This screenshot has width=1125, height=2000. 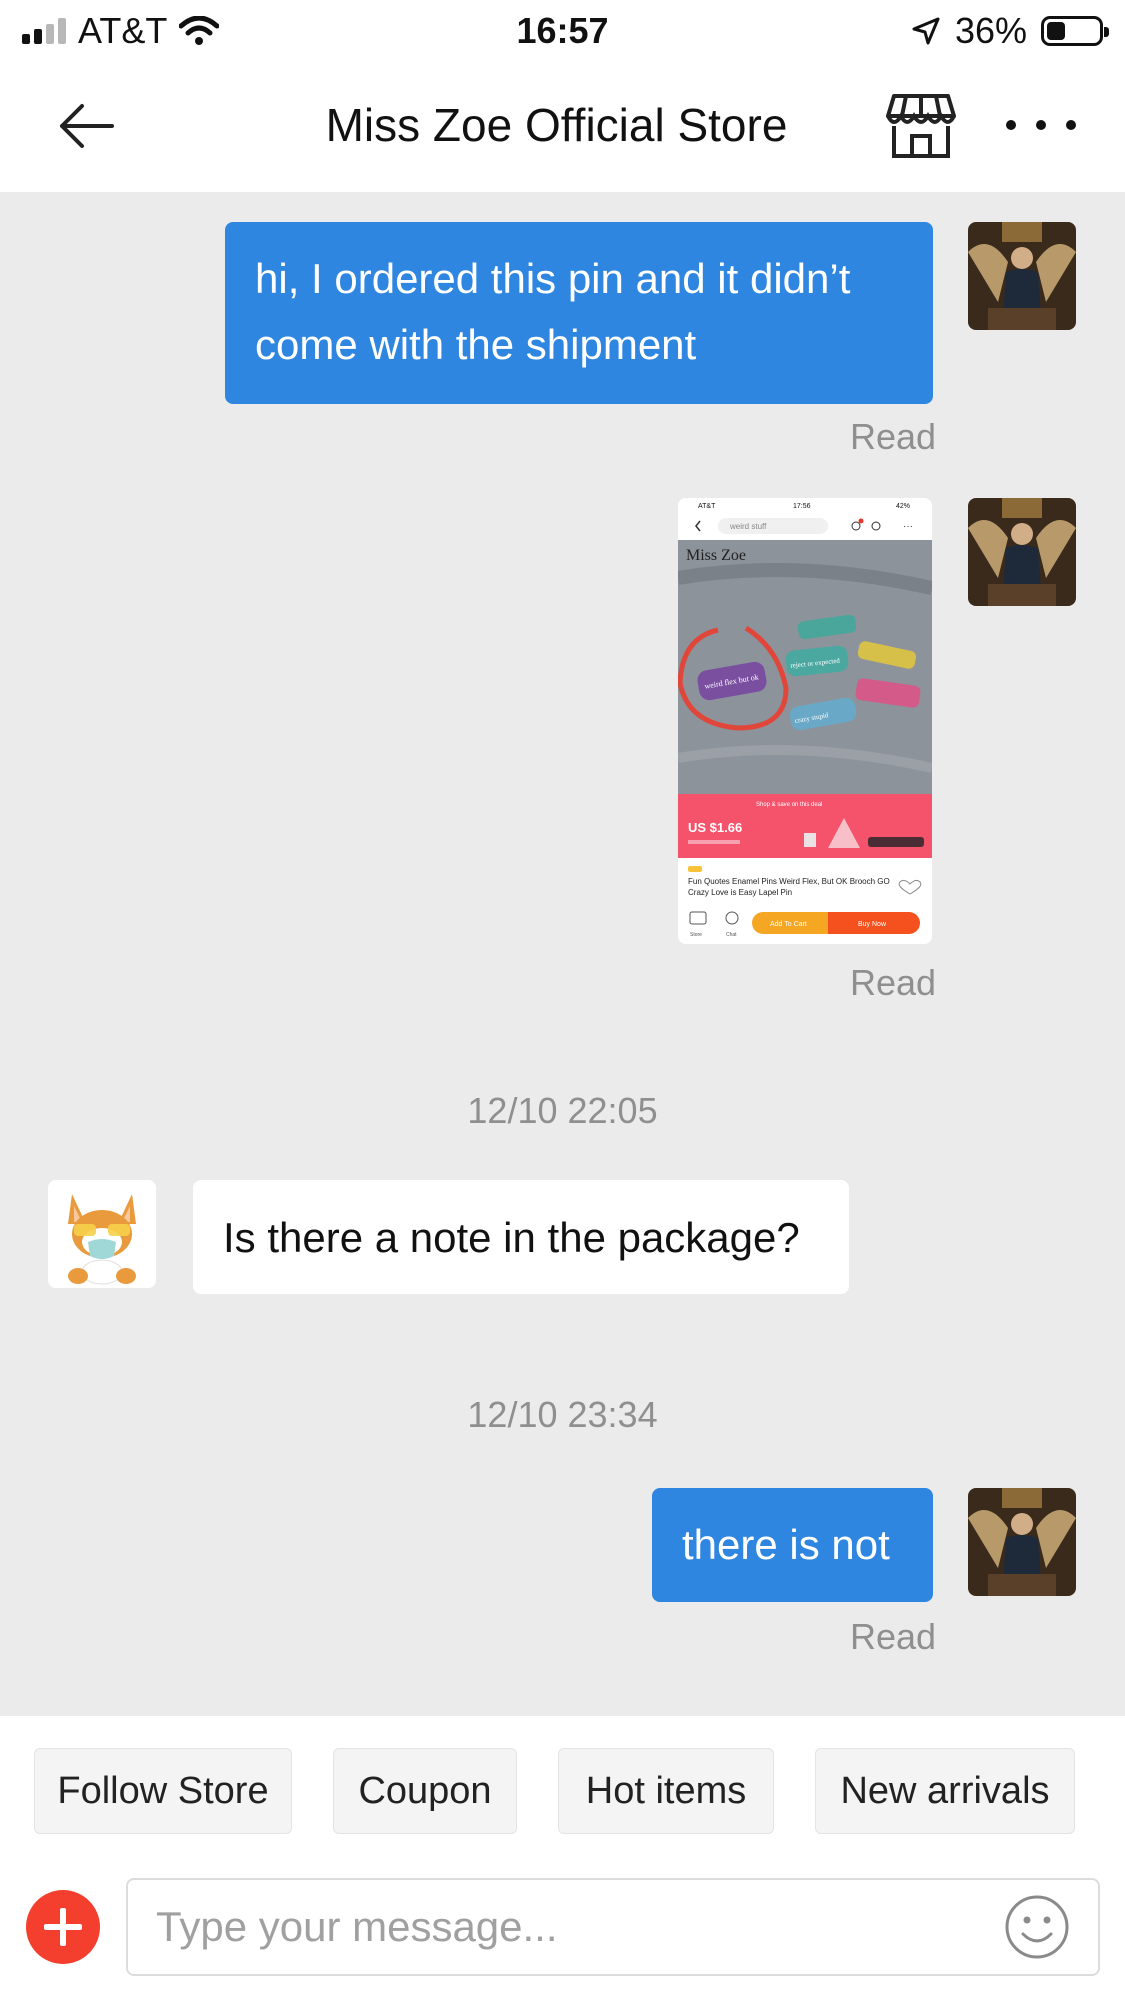 I want to click on add-attachment-button, so click(x=63, y=1927).